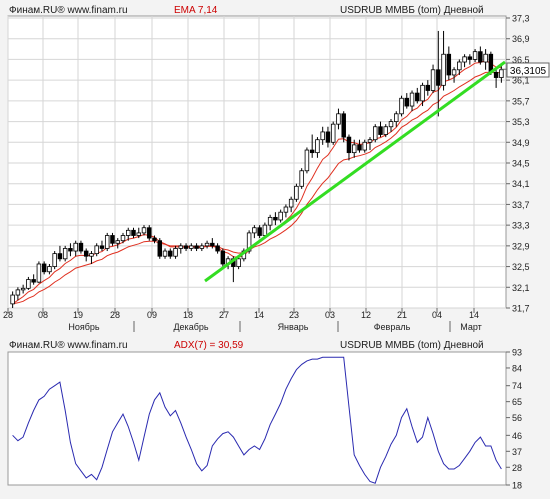  What do you see at coordinates (521, 164) in the screenshot?
I see `y-tick-label: 34,5` at bounding box center [521, 164].